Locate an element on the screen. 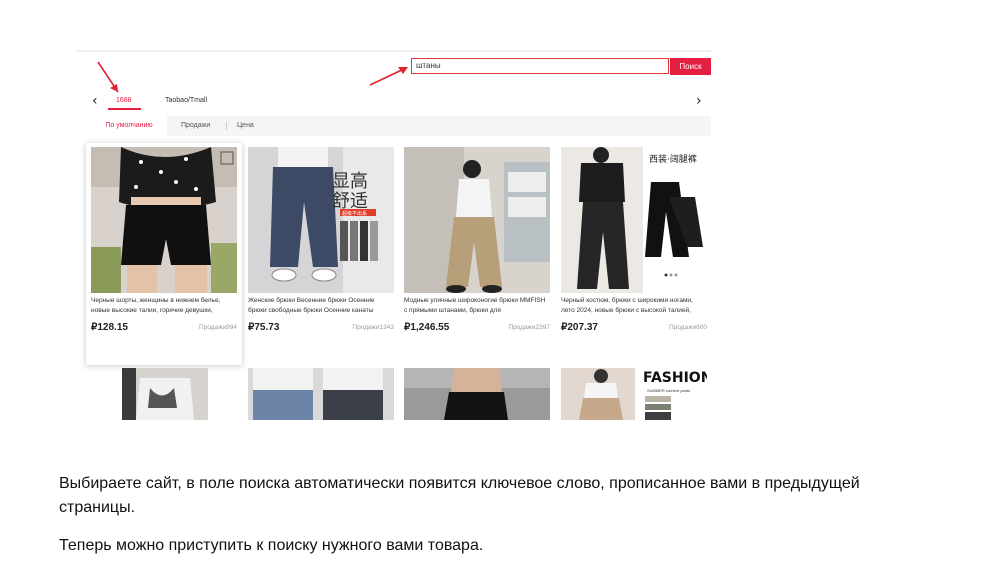 The image size is (991, 574). promo-badge: 超级不出系 is located at coordinates (355, 214).